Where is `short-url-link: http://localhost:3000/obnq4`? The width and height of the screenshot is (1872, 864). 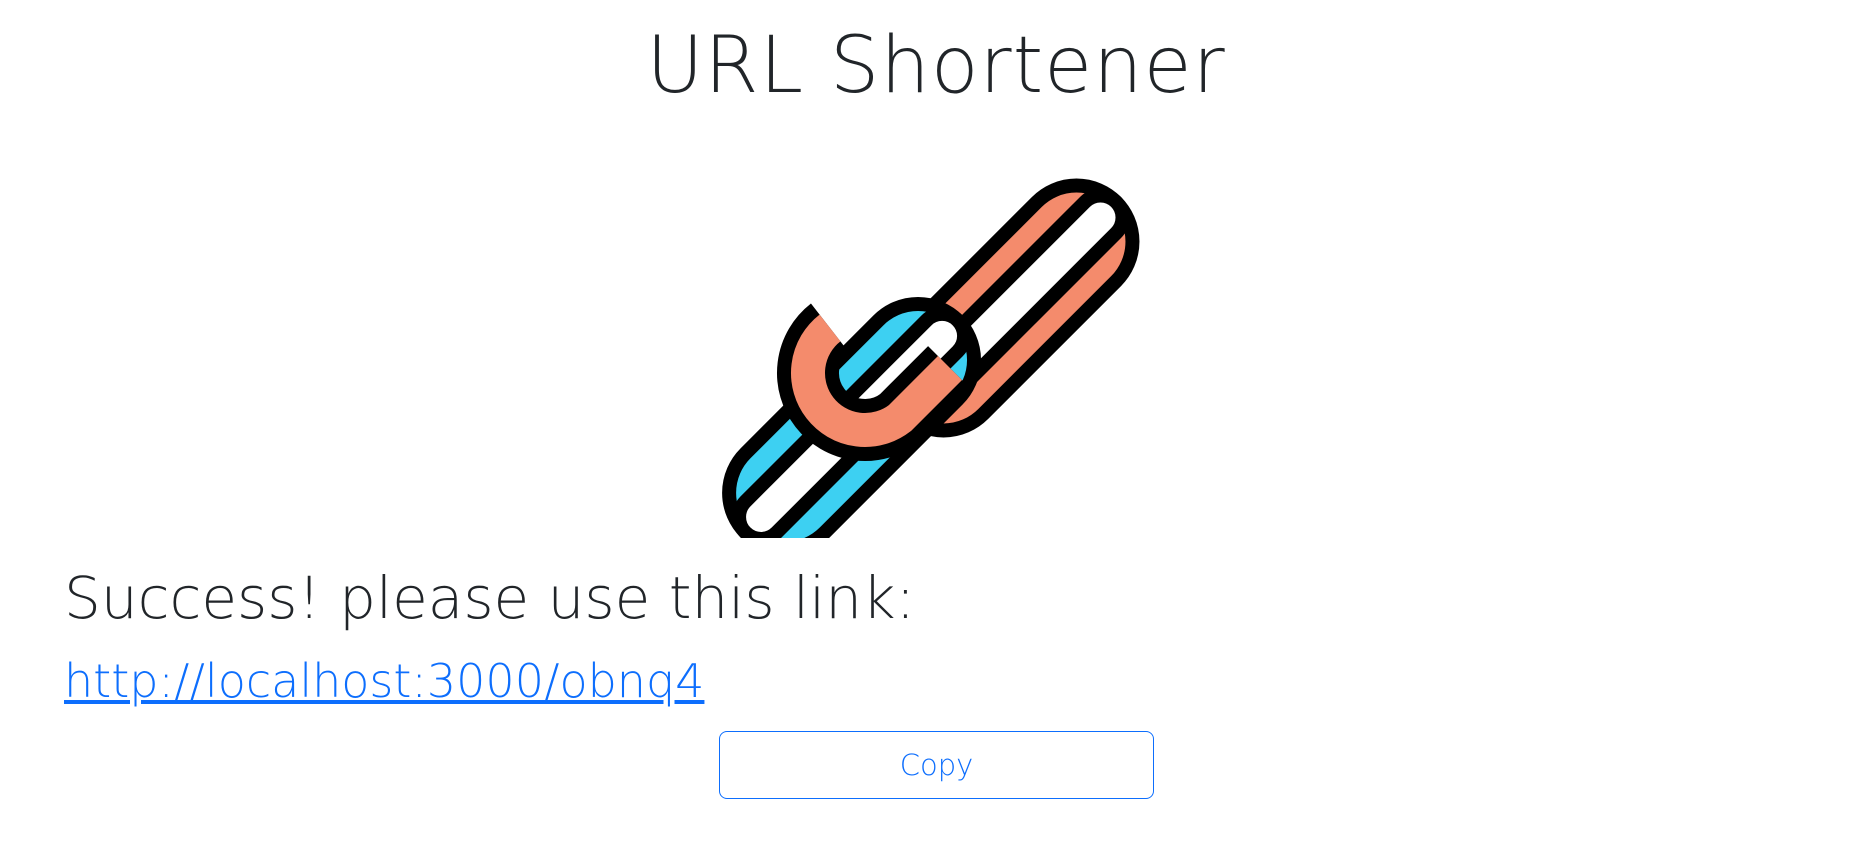 short-url-link: http://localhost:3000/obnq4 is located at coordinates (384, 681).